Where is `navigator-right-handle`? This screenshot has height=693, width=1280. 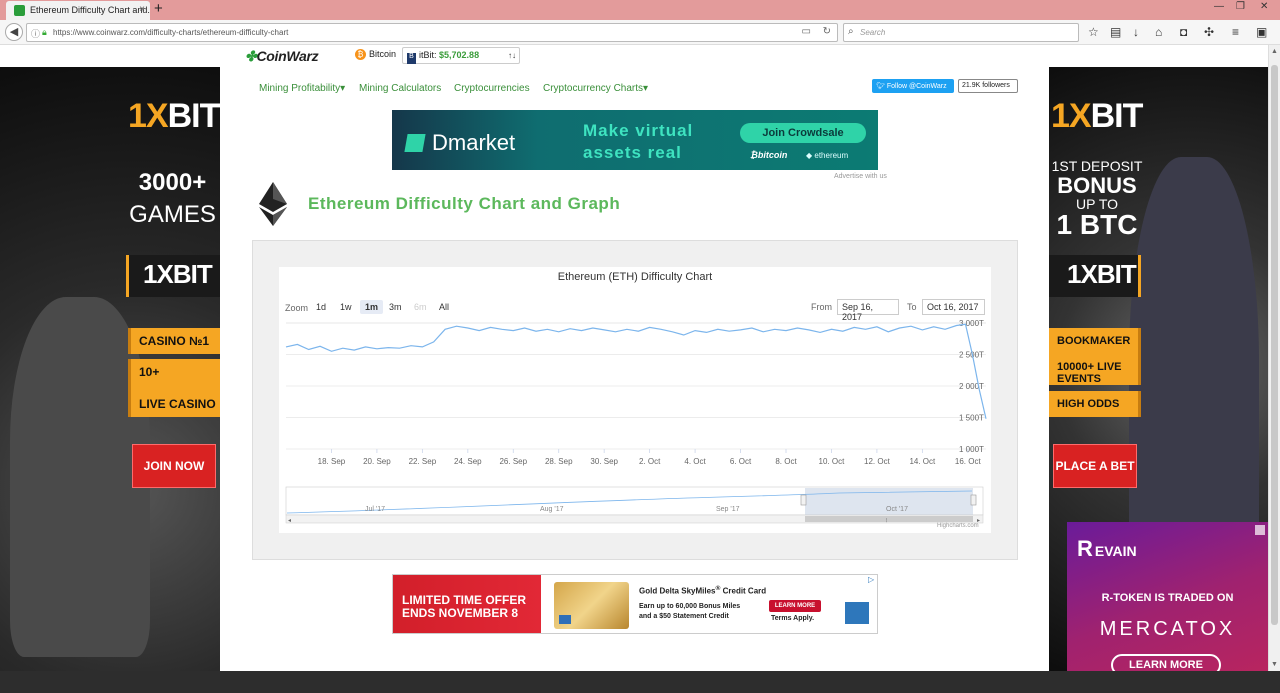 navigator-right-handle is located at coordinates (973, 500).